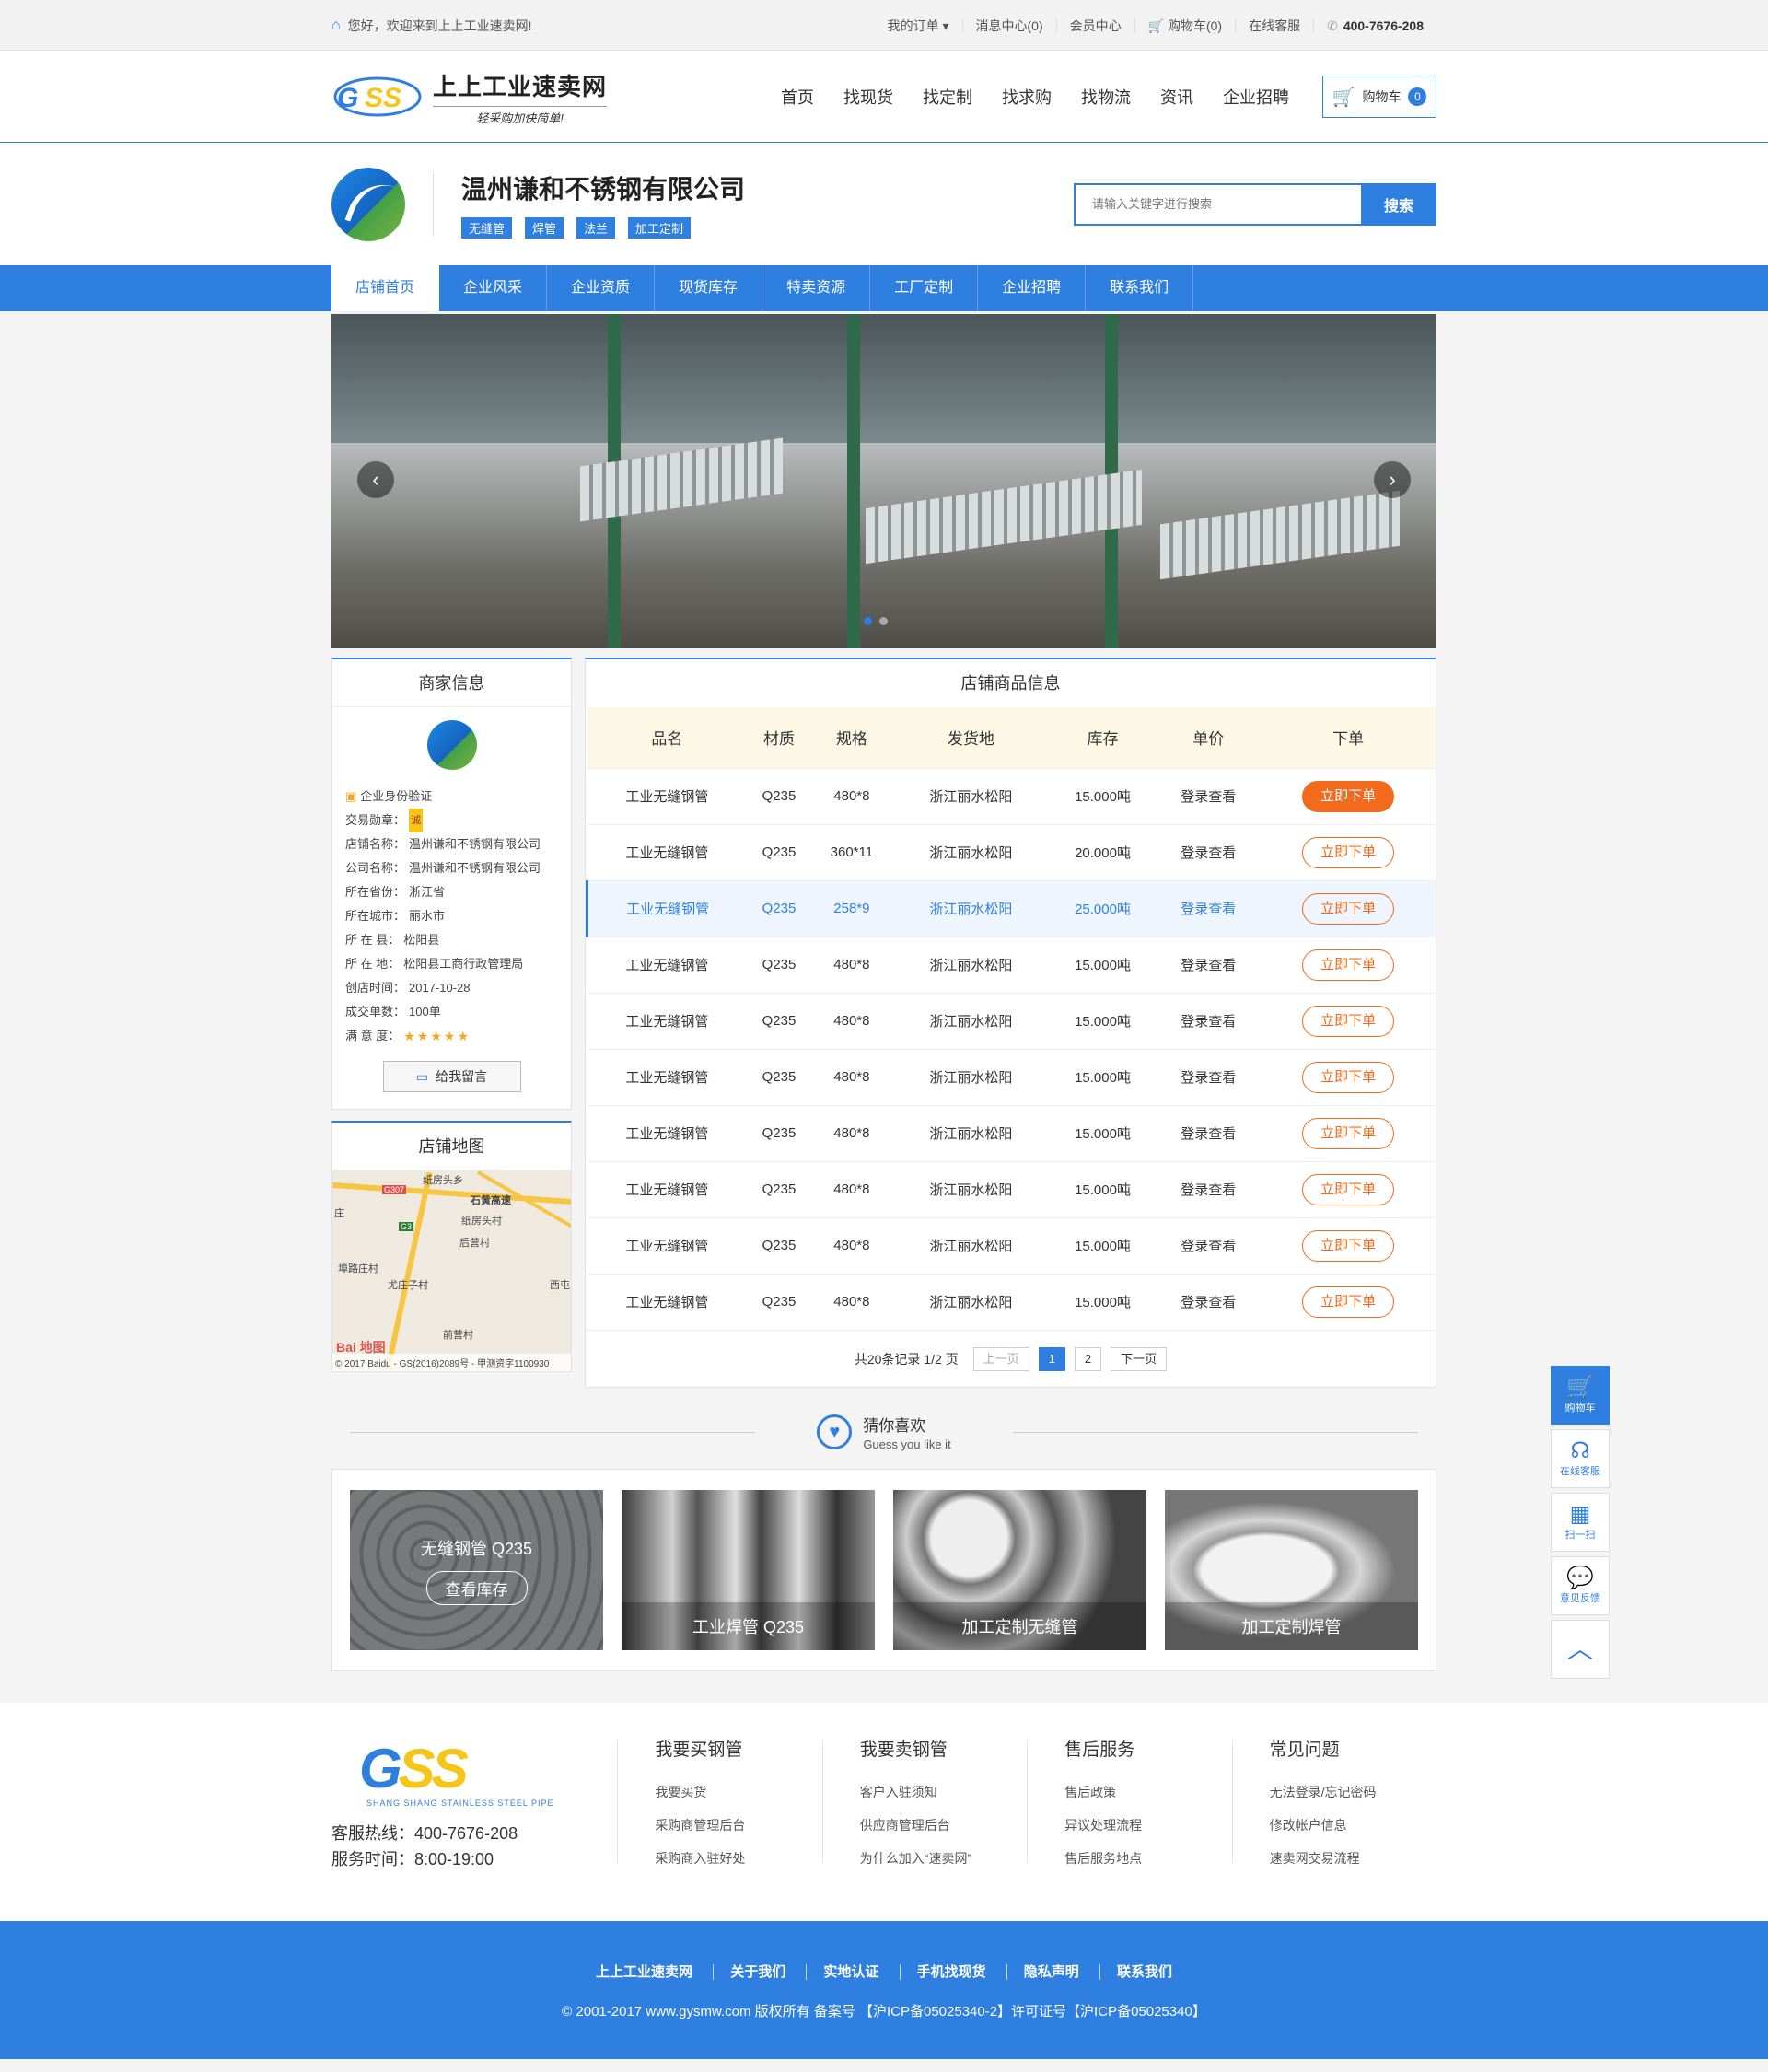 The height and width of the screenshot is (2072, 1768). Describe the element at coordinates (943, 1858) in the screenshot. I see `footer-link: 为什么加入“速卖网”` at that location.